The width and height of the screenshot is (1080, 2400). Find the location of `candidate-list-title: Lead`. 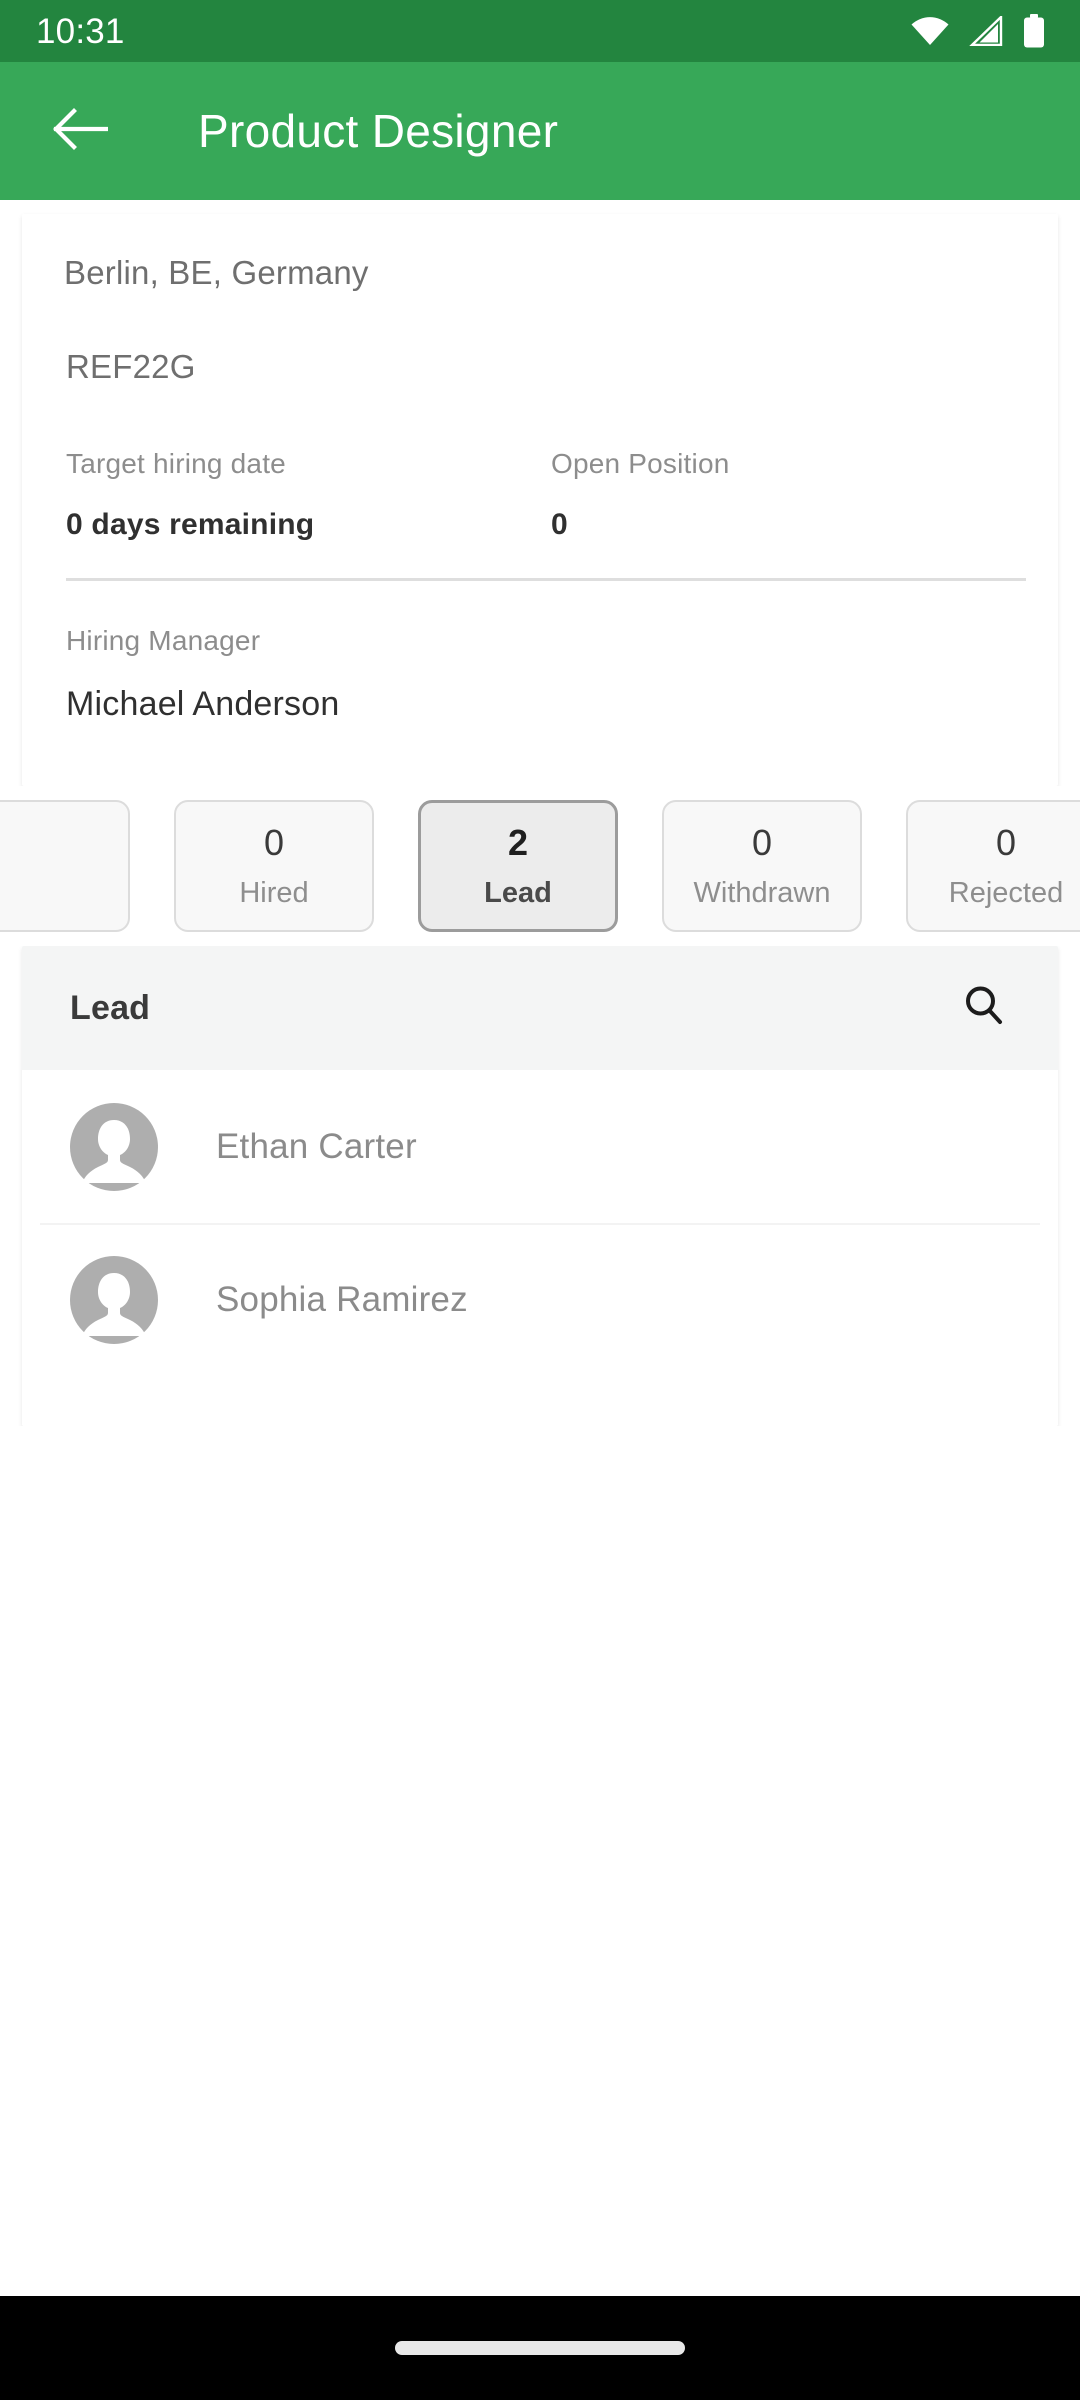

candidate-list-title: Lead is located at coordinates (110, 1007).